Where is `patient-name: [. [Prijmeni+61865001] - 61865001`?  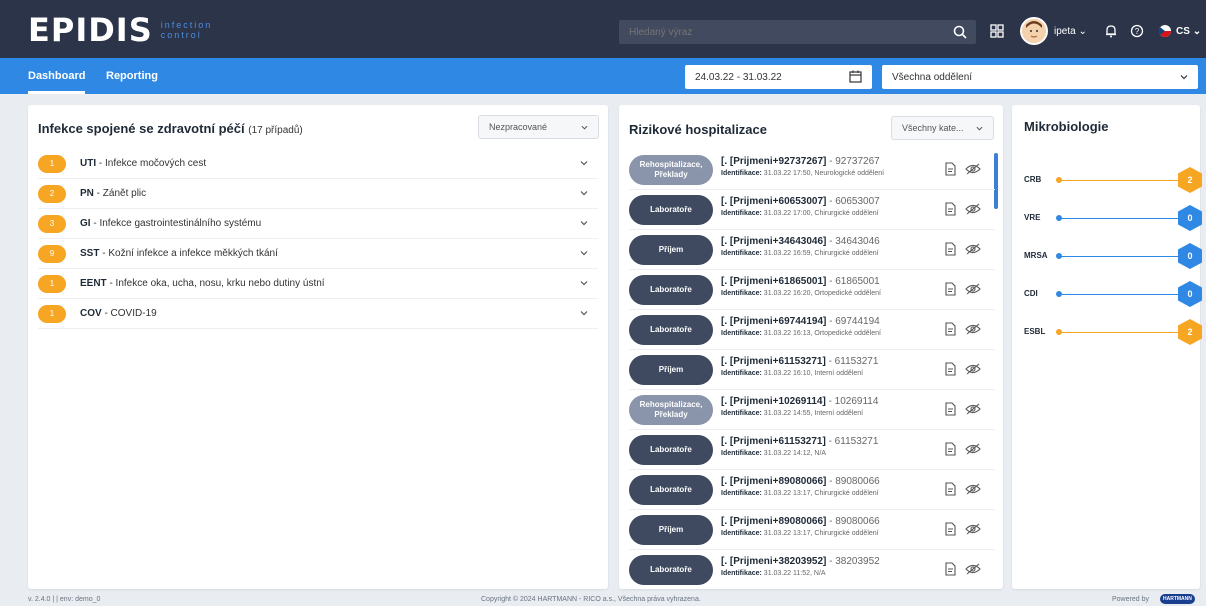 patient-name: [. [Prijmeni+61865001] - 61865001 is located at coordinates (800, 281).